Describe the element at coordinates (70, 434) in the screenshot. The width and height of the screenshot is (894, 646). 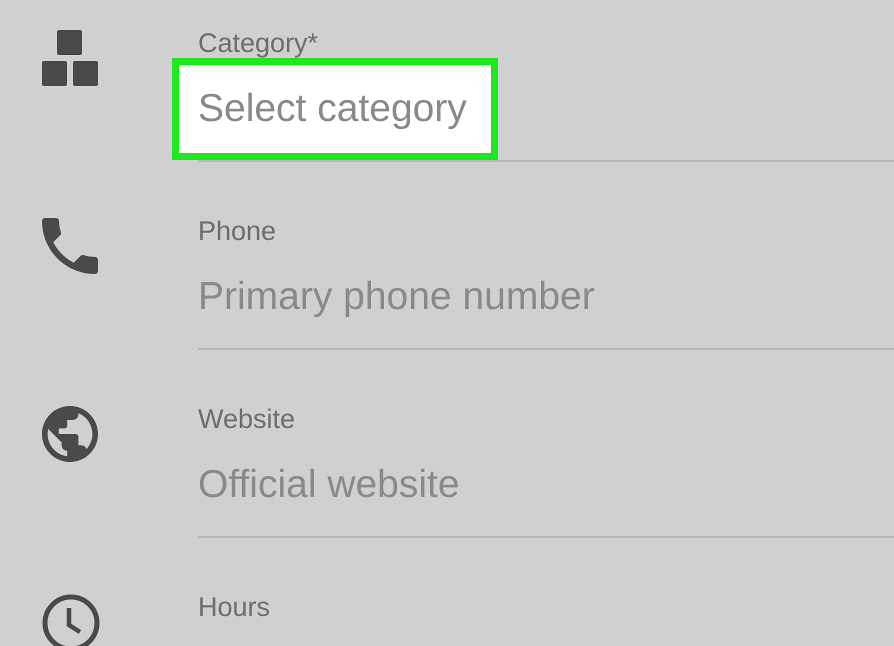
I see `globe-icon` at that location.